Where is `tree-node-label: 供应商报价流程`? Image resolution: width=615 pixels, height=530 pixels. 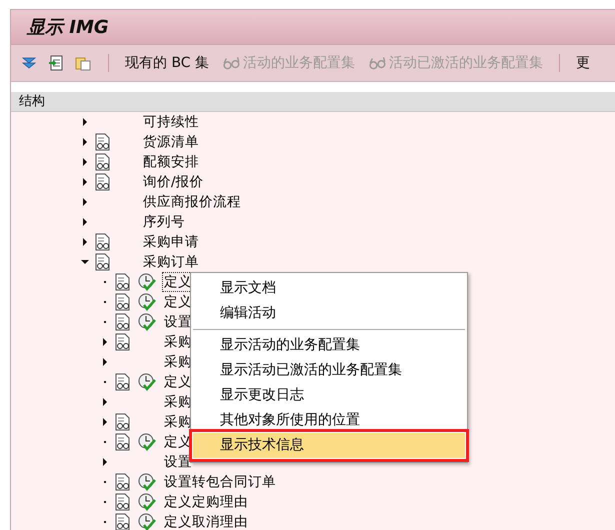
tree-node-label: 供应商报价流程 is located at coordinates (192, 202).